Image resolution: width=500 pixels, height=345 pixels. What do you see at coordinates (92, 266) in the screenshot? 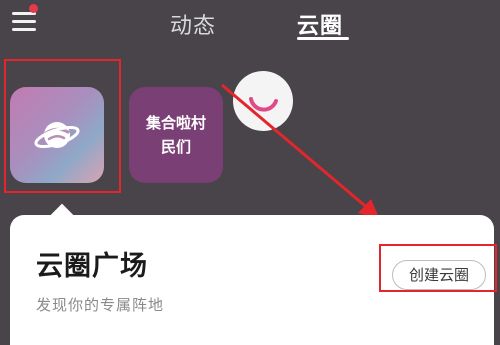
I see `card-title: 云圈广场` at bounding box center [92, 266].